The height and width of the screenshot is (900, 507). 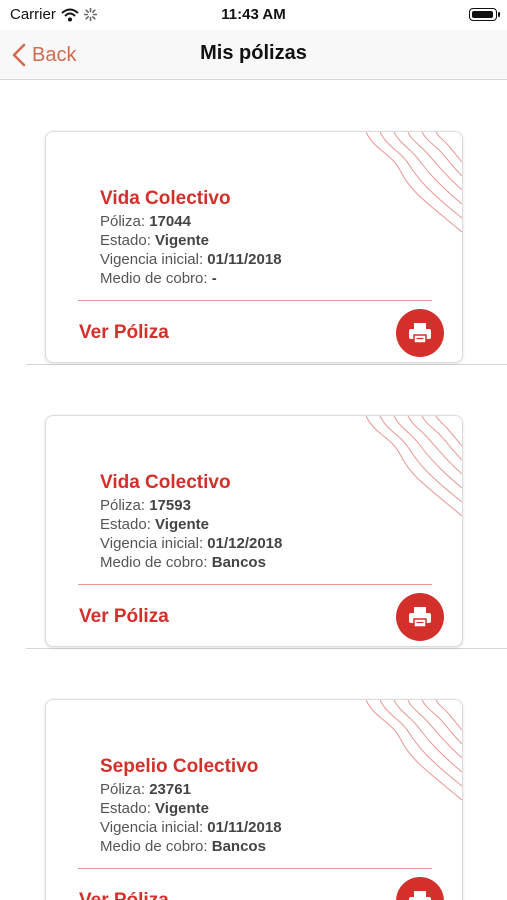 I want to click on battery-icon, so click(x=484, y=14).